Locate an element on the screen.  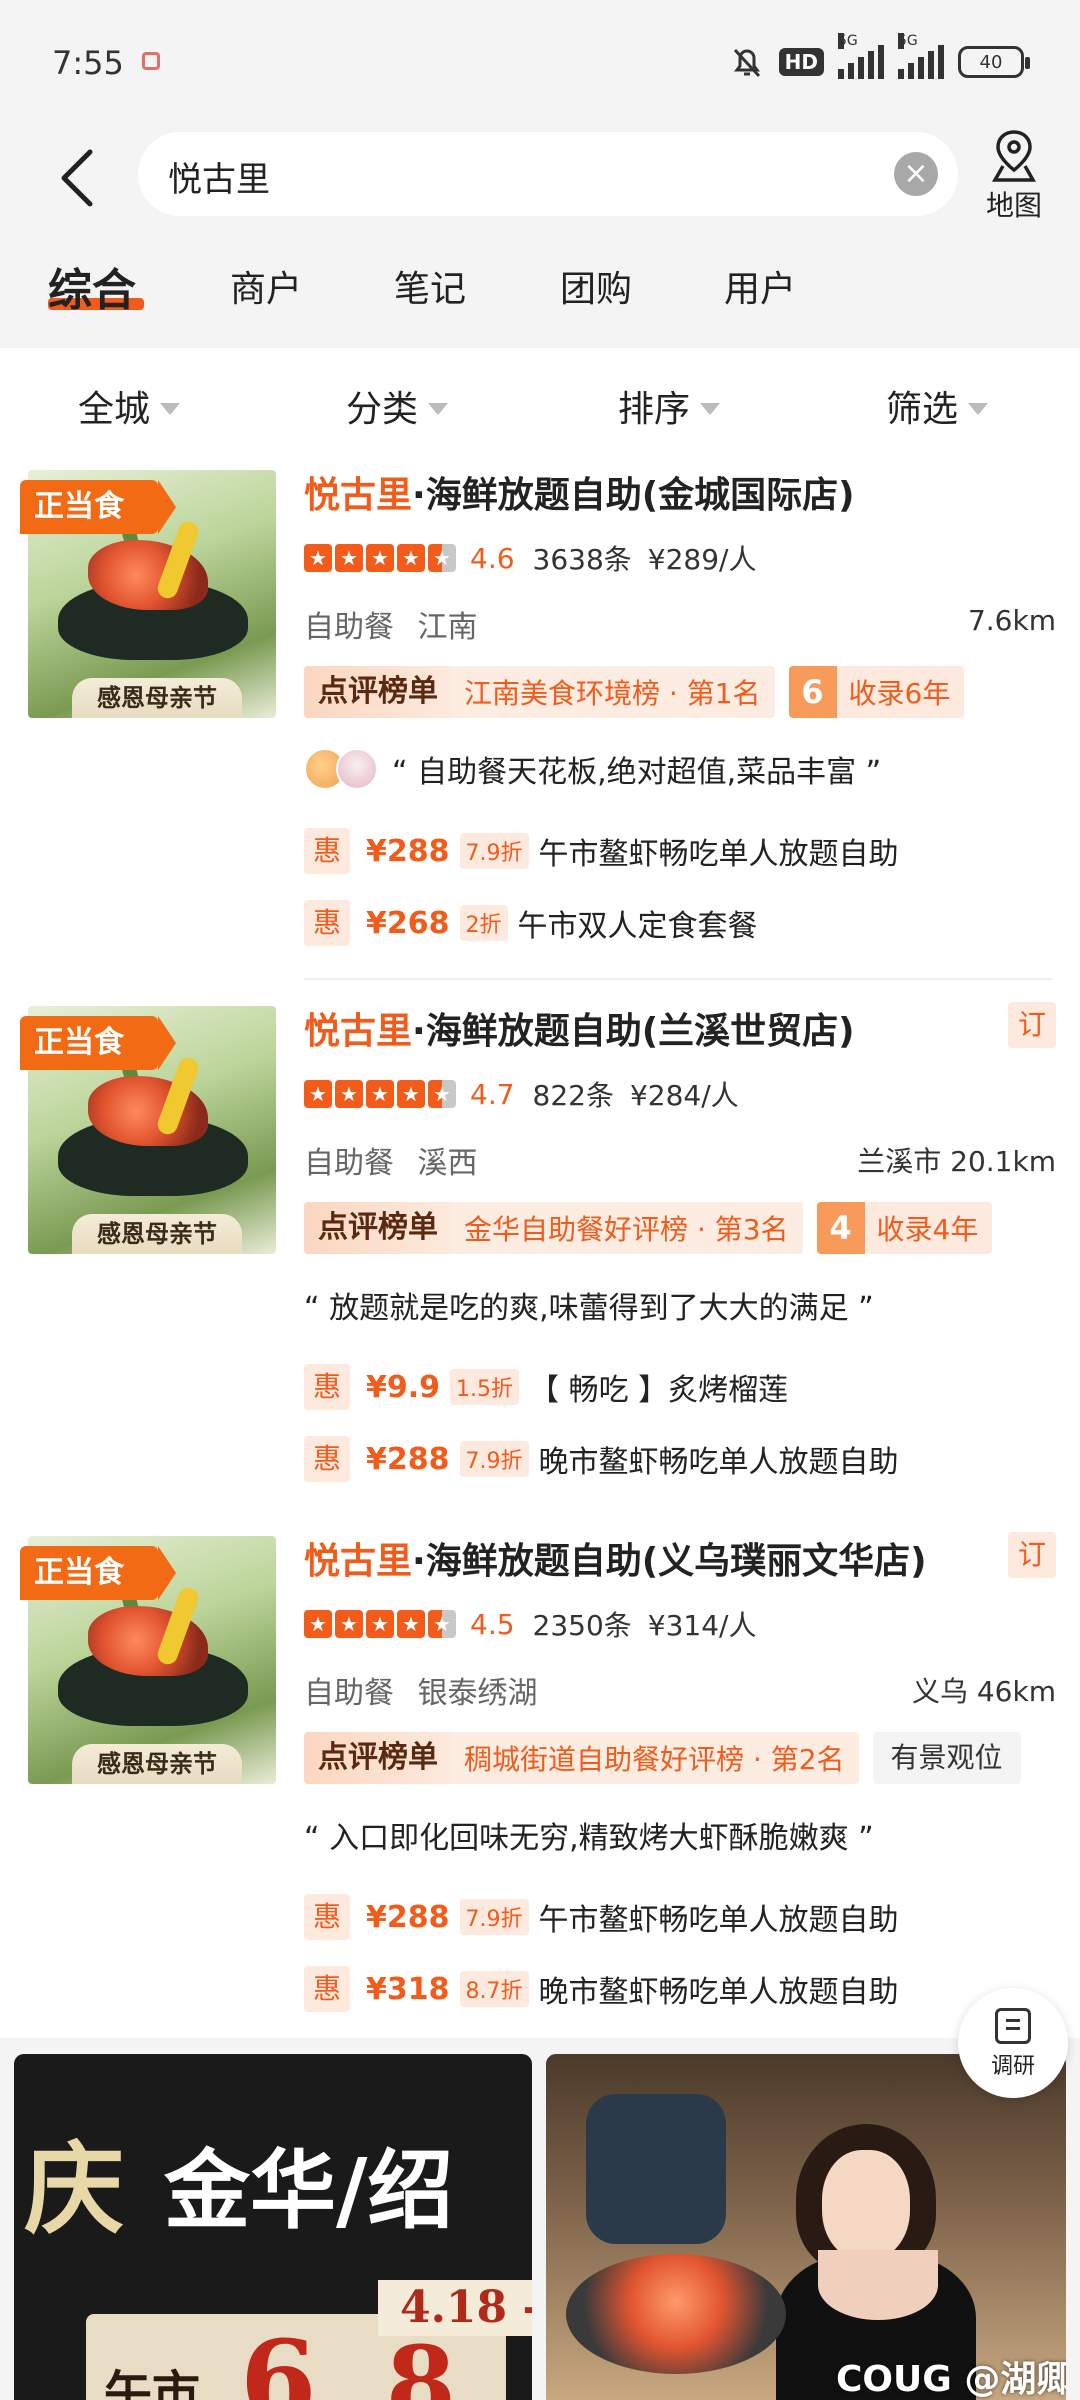
promo-banner-left: 庆 金华/绍 午市 6 8 4.18 - is located at coordinates (273, 2227).